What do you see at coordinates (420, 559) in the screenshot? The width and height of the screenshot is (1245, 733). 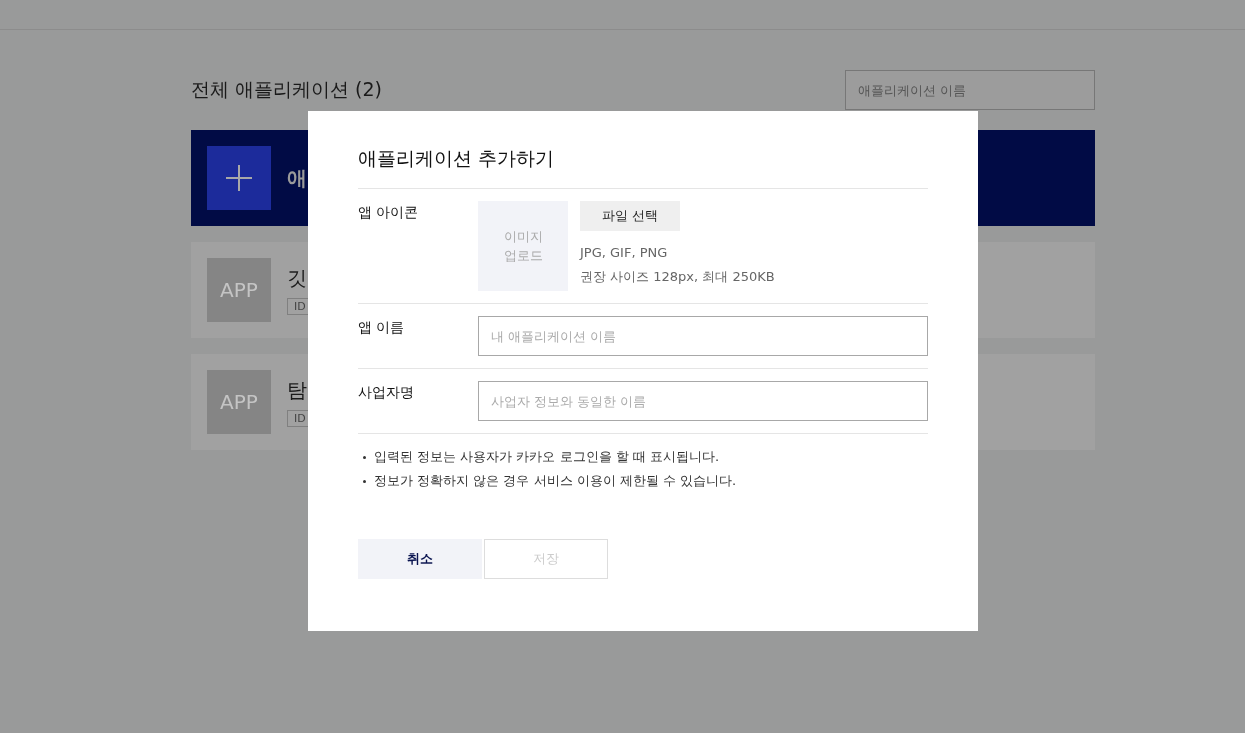 I see `cancel-button: 취소` at bounding box center [420, 559].